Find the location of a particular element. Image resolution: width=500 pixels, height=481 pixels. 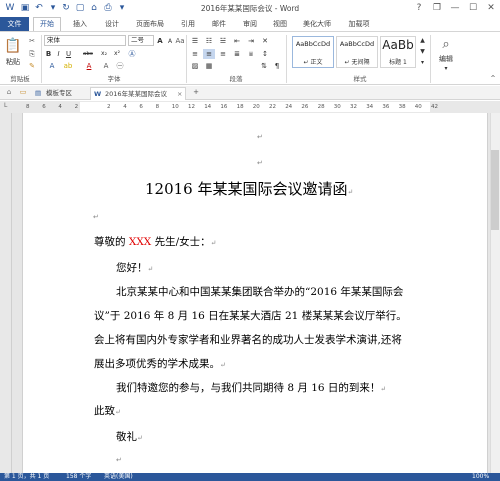

help-button: ? is located at coordinates (419, 8).